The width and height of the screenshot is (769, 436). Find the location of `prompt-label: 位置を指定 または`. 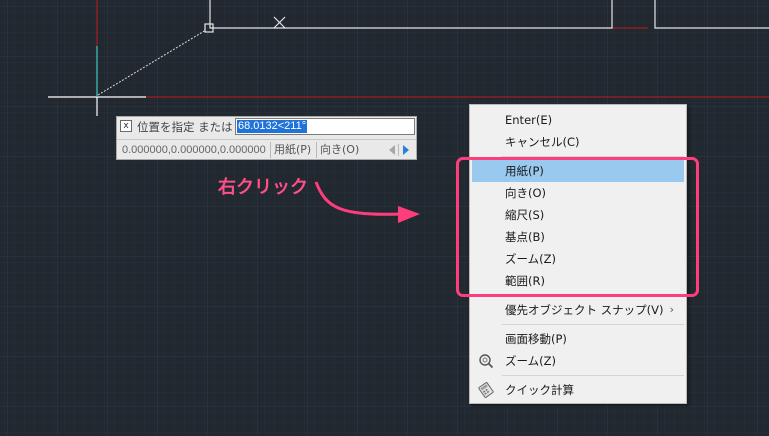

prompt-label: 位置を指定 または is located at coordinates (185, 127).